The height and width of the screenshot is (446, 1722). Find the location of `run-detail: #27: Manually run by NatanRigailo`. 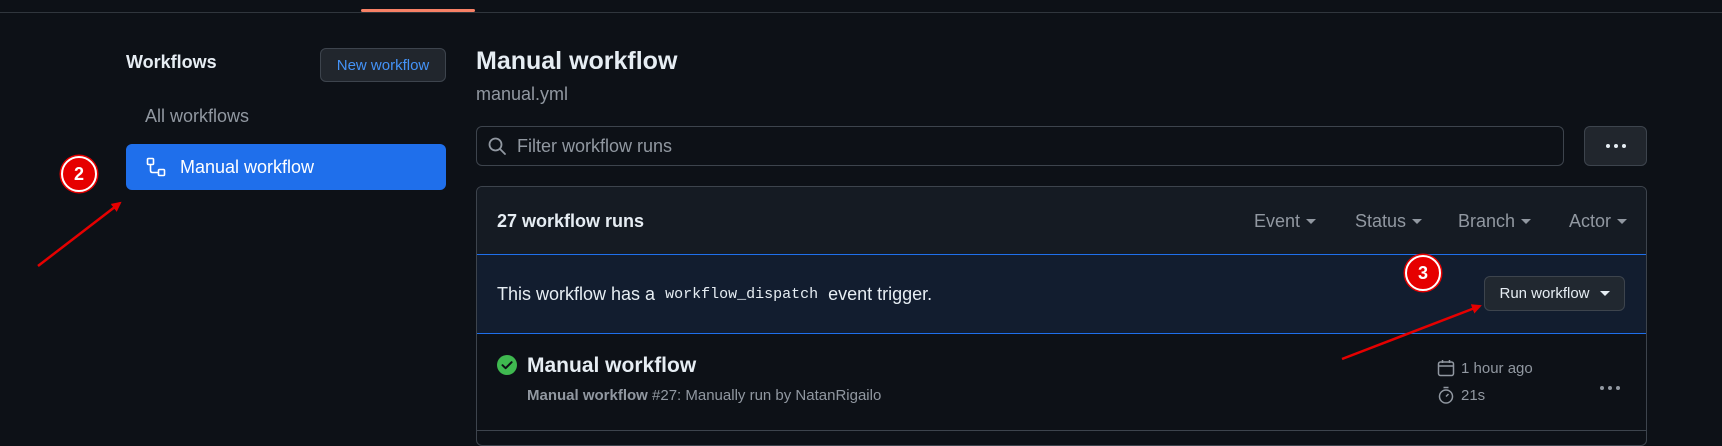

run-detail: #27: Manually run by NatanRigailo is located at coordinates (767, 395).